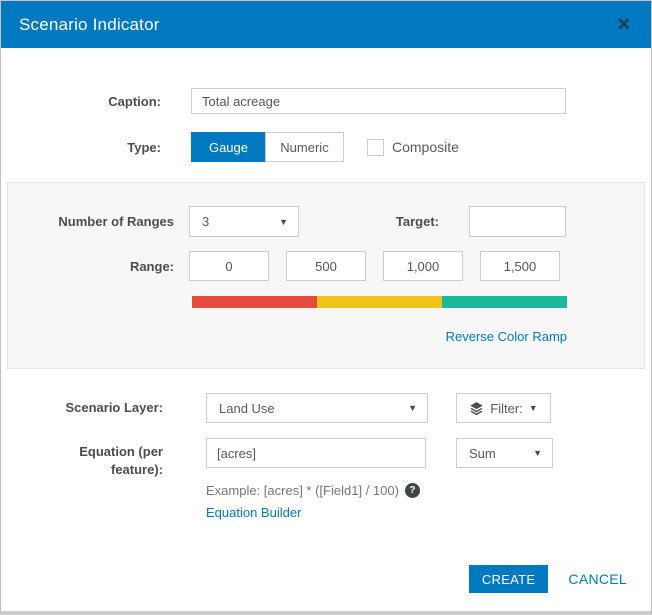 The height and width of the screenshot is (615, 652). What do you see at coordinates (504, 453) in the screenshot?
I see `aggregation-select: Sum ▼` at bounding box center [504, 453].